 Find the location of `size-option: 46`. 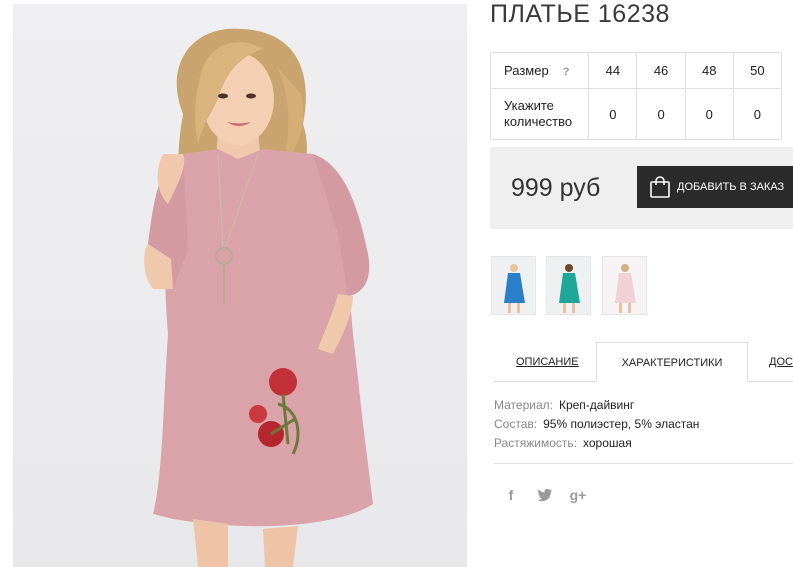

size-option: 46 is located at coordinates (661, 70).